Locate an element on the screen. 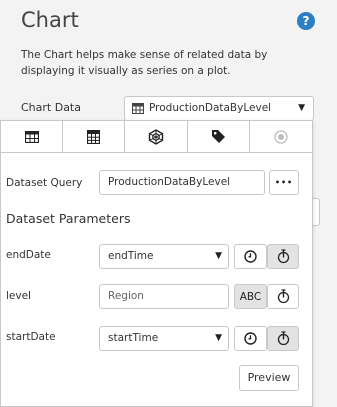 The image size is (337, 407). preview-button: Preview is located at coordinates (269, 378).